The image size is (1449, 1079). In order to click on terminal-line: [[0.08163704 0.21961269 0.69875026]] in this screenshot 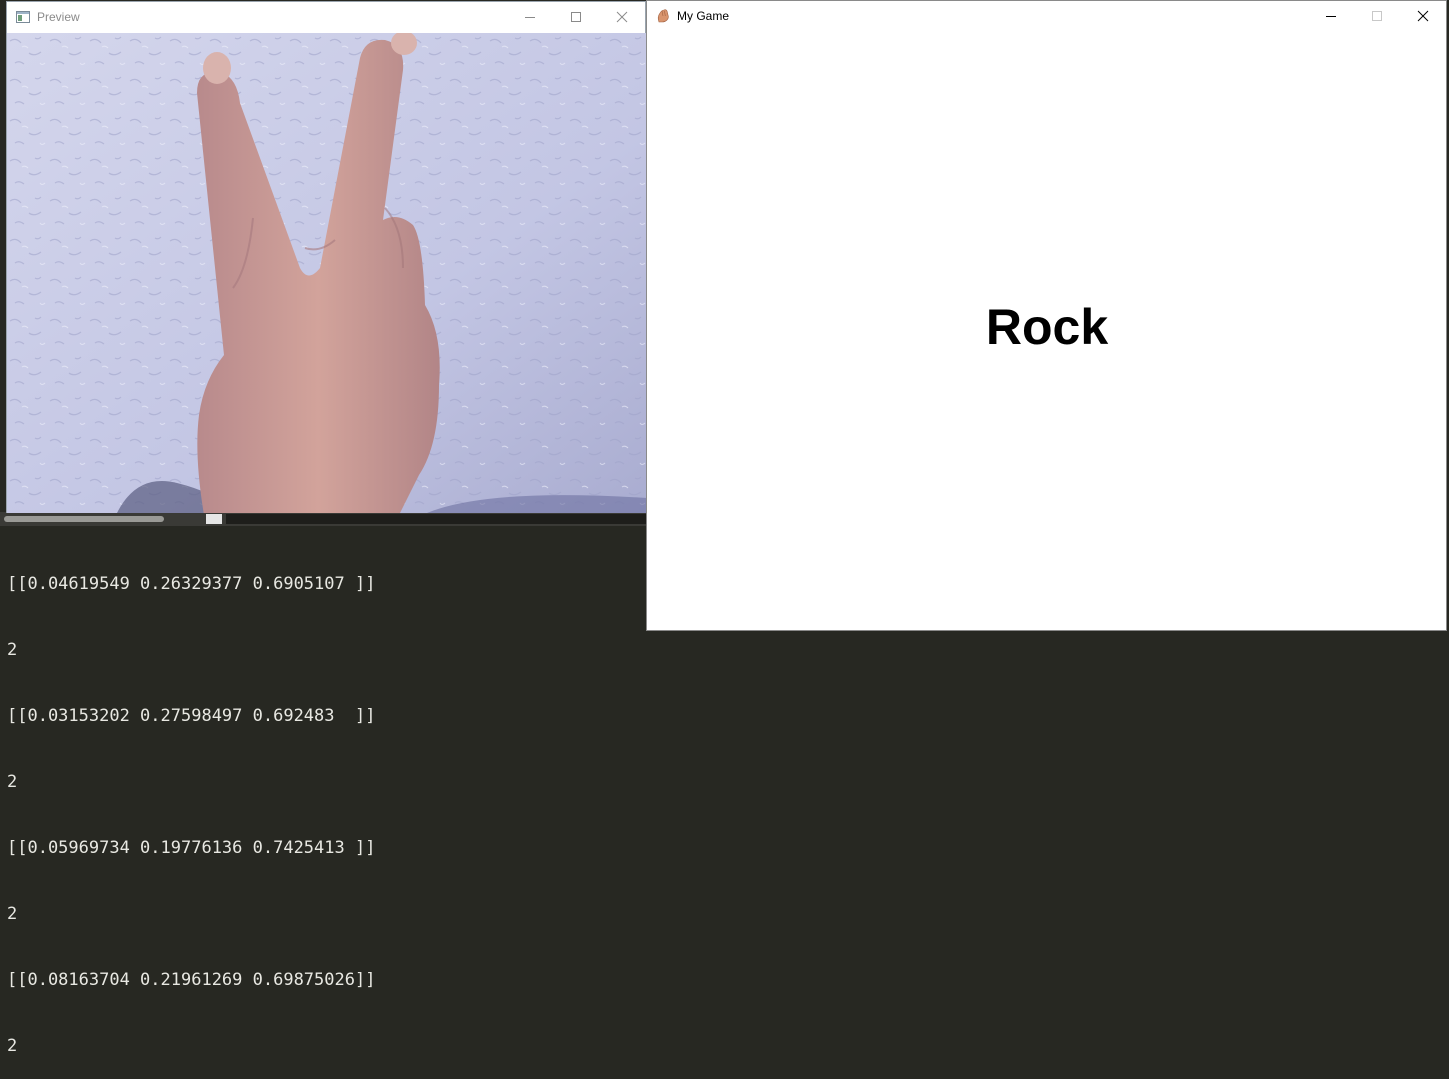, I will do `click(191, 980)`.